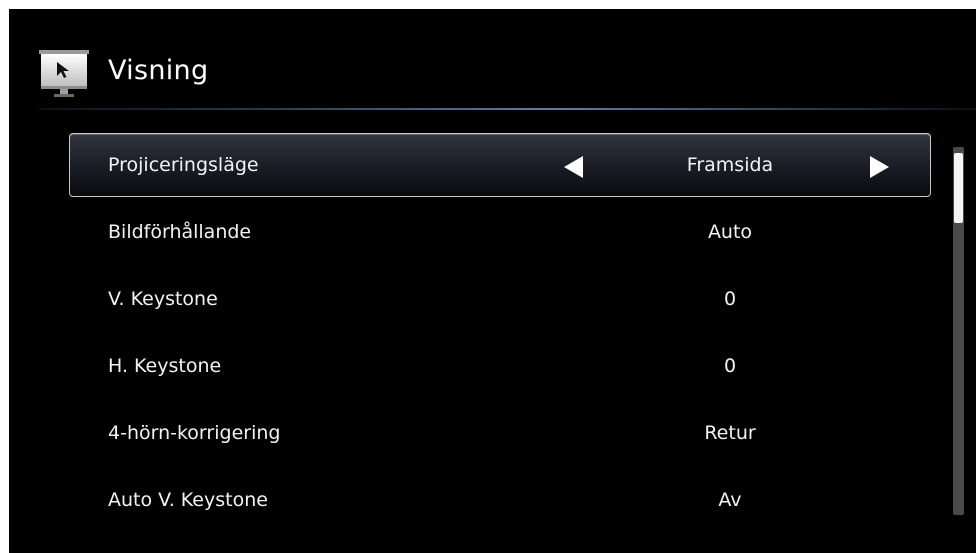  I want to click on projector-screen-icon, so click(64, 73).